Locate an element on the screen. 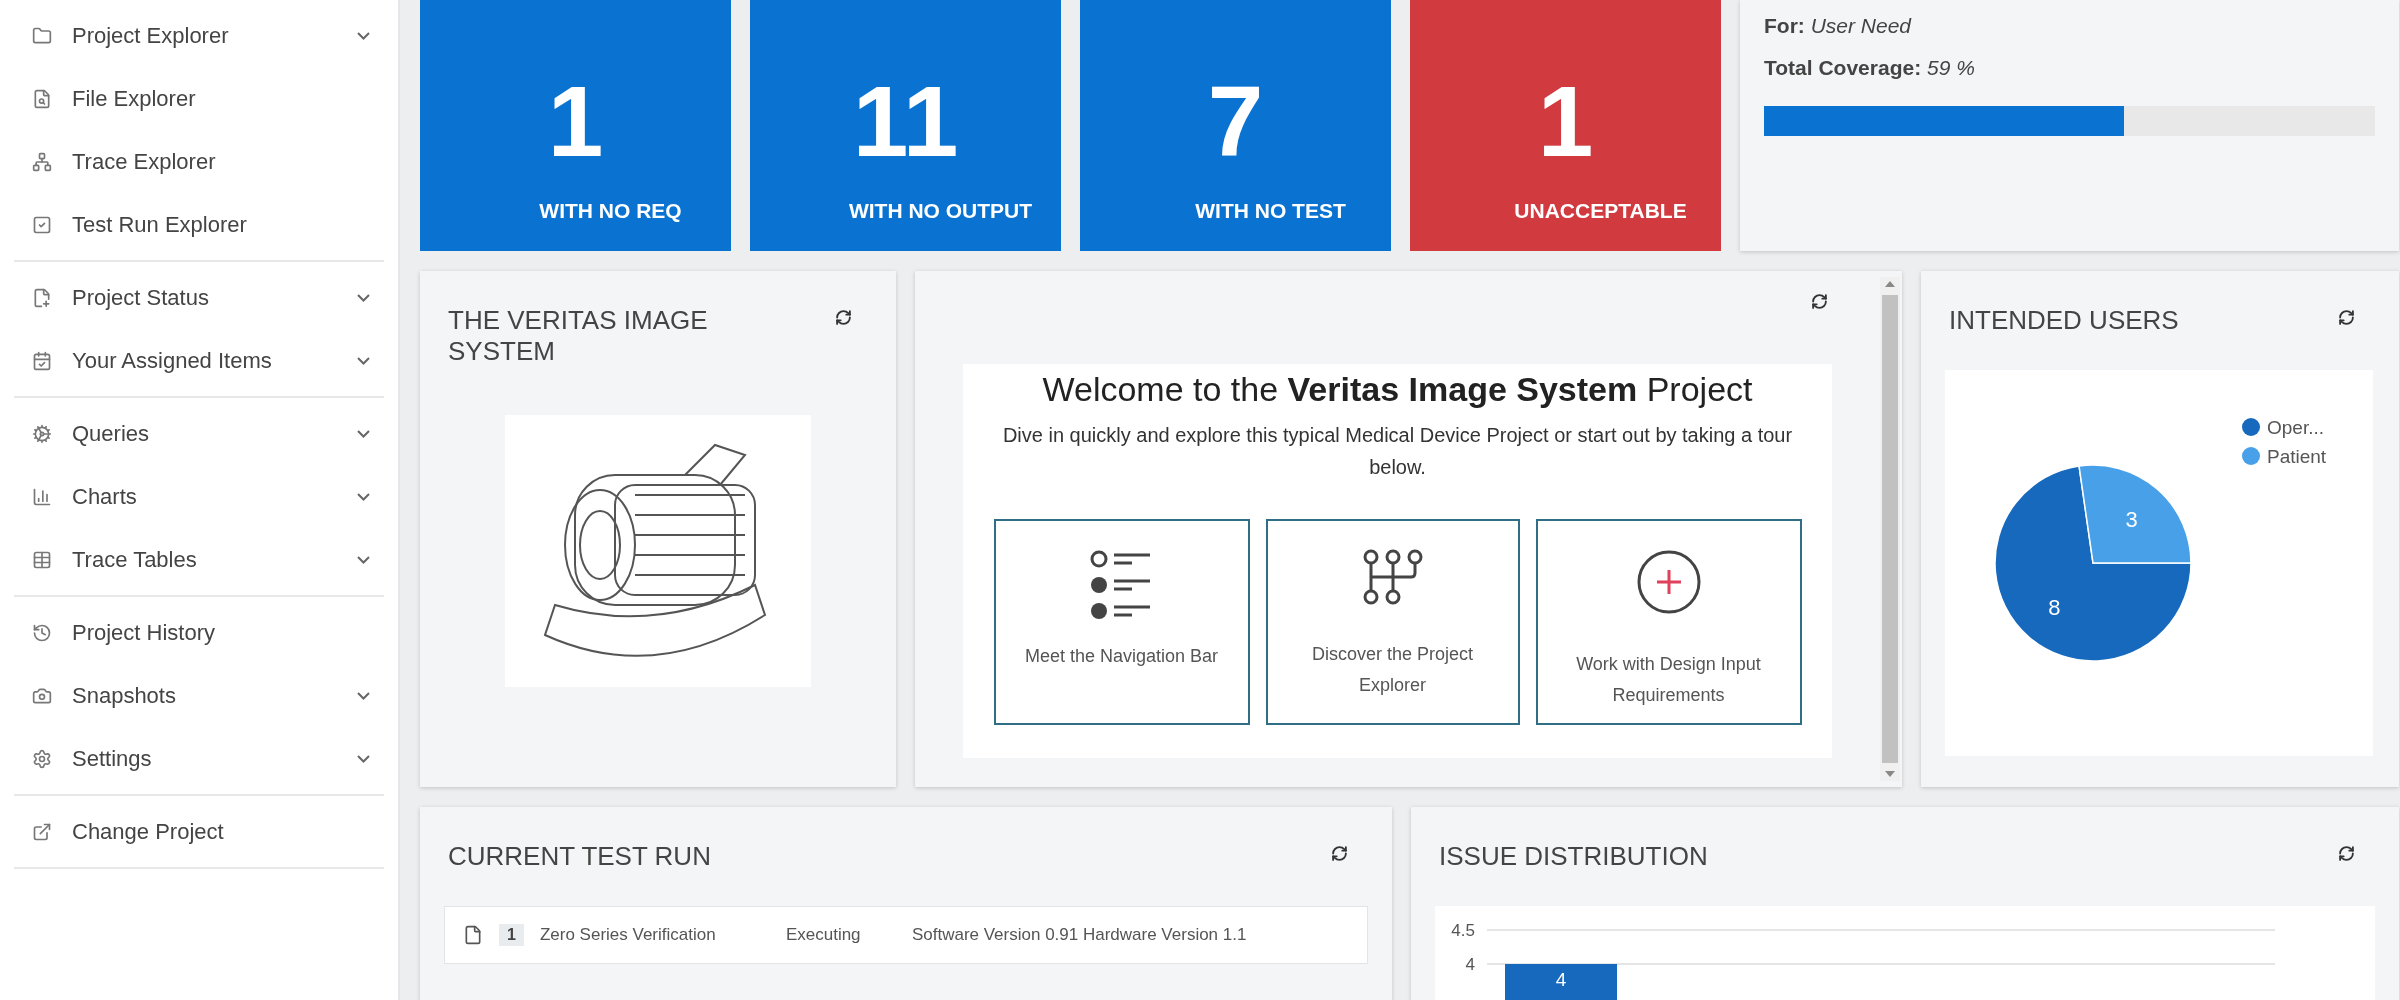 Image resolution: width=2400 pixels, height=1000 pixels. sidebar-item: Change Project is located at coordinates (199, 831).